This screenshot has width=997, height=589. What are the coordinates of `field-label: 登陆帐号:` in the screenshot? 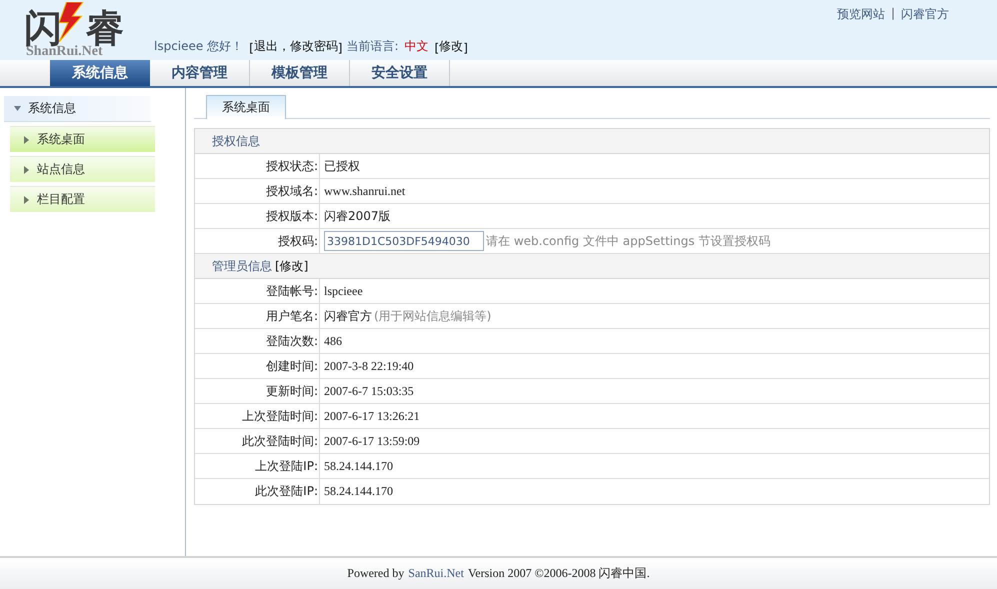 It's located at (257, 291).